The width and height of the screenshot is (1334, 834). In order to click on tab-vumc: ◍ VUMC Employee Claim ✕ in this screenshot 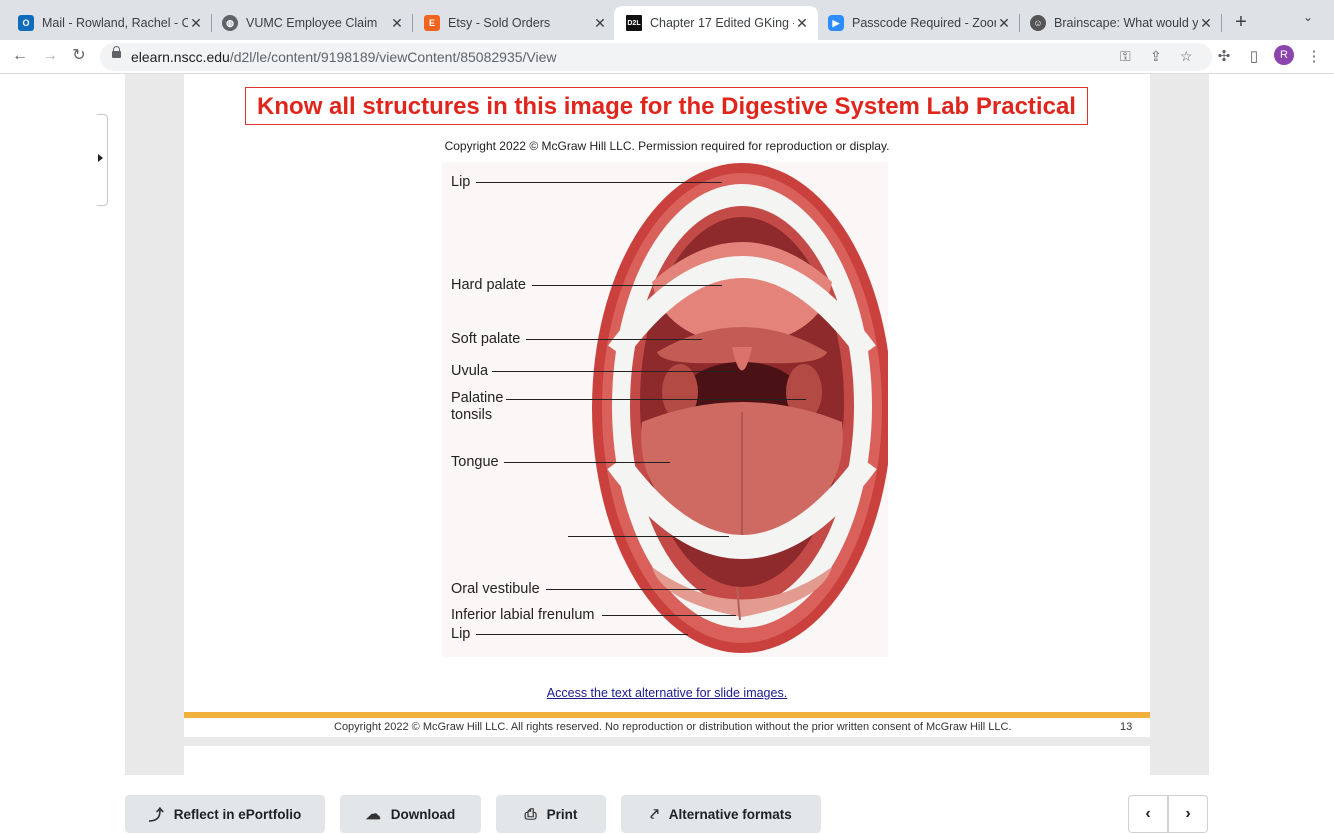, I will do `click(311, 23)`.